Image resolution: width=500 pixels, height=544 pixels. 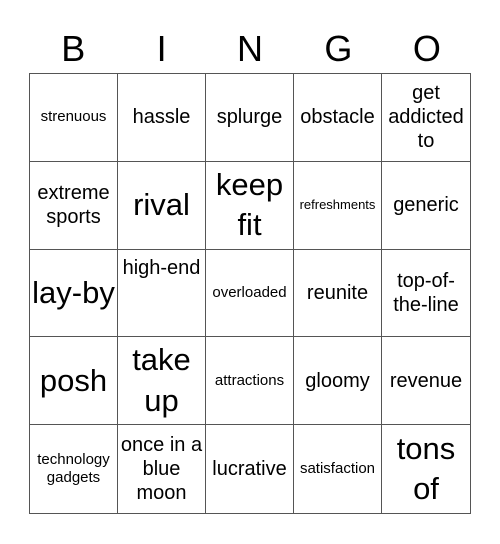 What do you see at coordinates (161, 267) in the screenshot?
I see `bingo-cell-text: high-end` at bounding box center [161, 267].